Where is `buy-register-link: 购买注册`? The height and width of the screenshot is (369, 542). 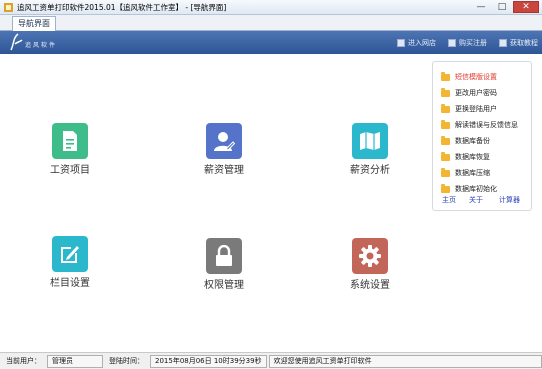 buy-register-link: 购买注册 is located at coordinates (467, 43).